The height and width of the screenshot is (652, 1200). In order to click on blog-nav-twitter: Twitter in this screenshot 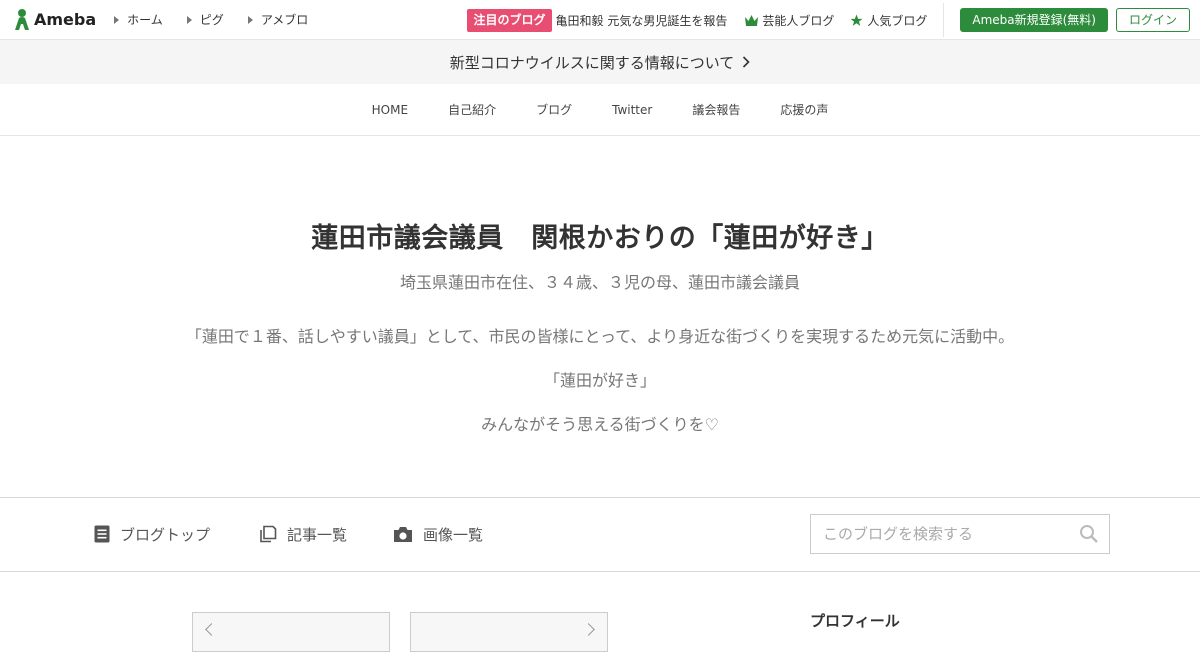, I will do `click(632, 110)`.